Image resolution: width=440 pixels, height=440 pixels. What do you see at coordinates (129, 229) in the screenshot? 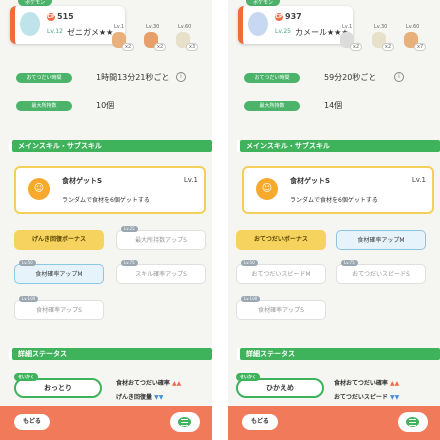
I see `subskill-level-tag: Lv.25` at bounding box center [129, 229].